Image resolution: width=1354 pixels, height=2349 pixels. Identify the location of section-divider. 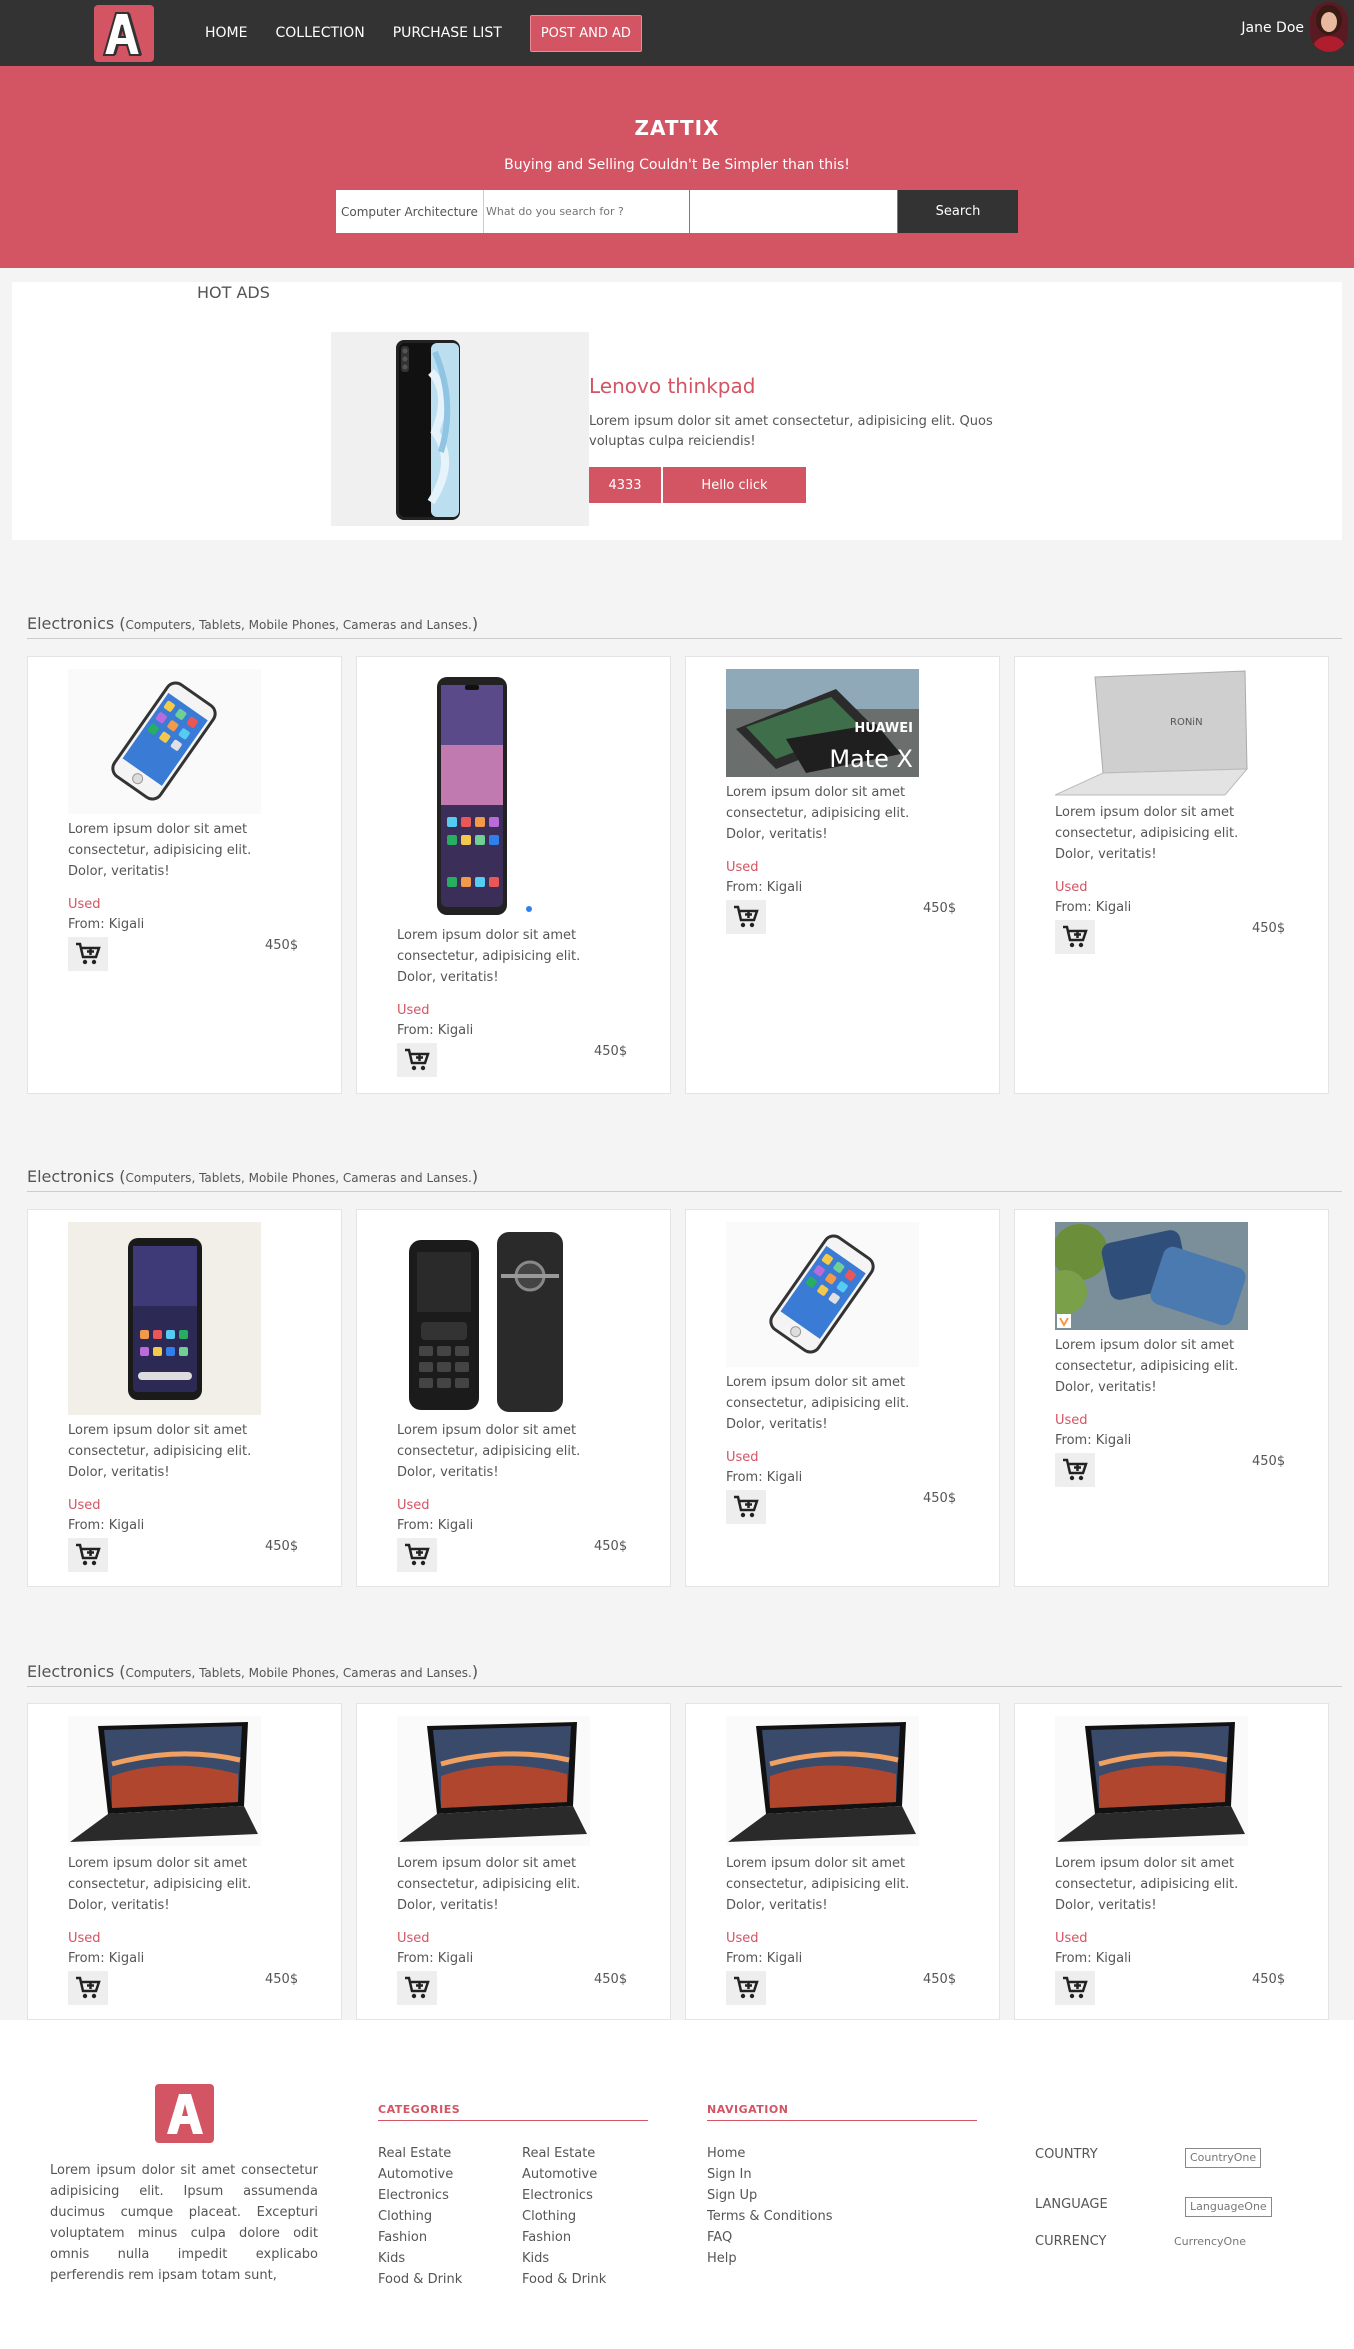
(684, 1686).